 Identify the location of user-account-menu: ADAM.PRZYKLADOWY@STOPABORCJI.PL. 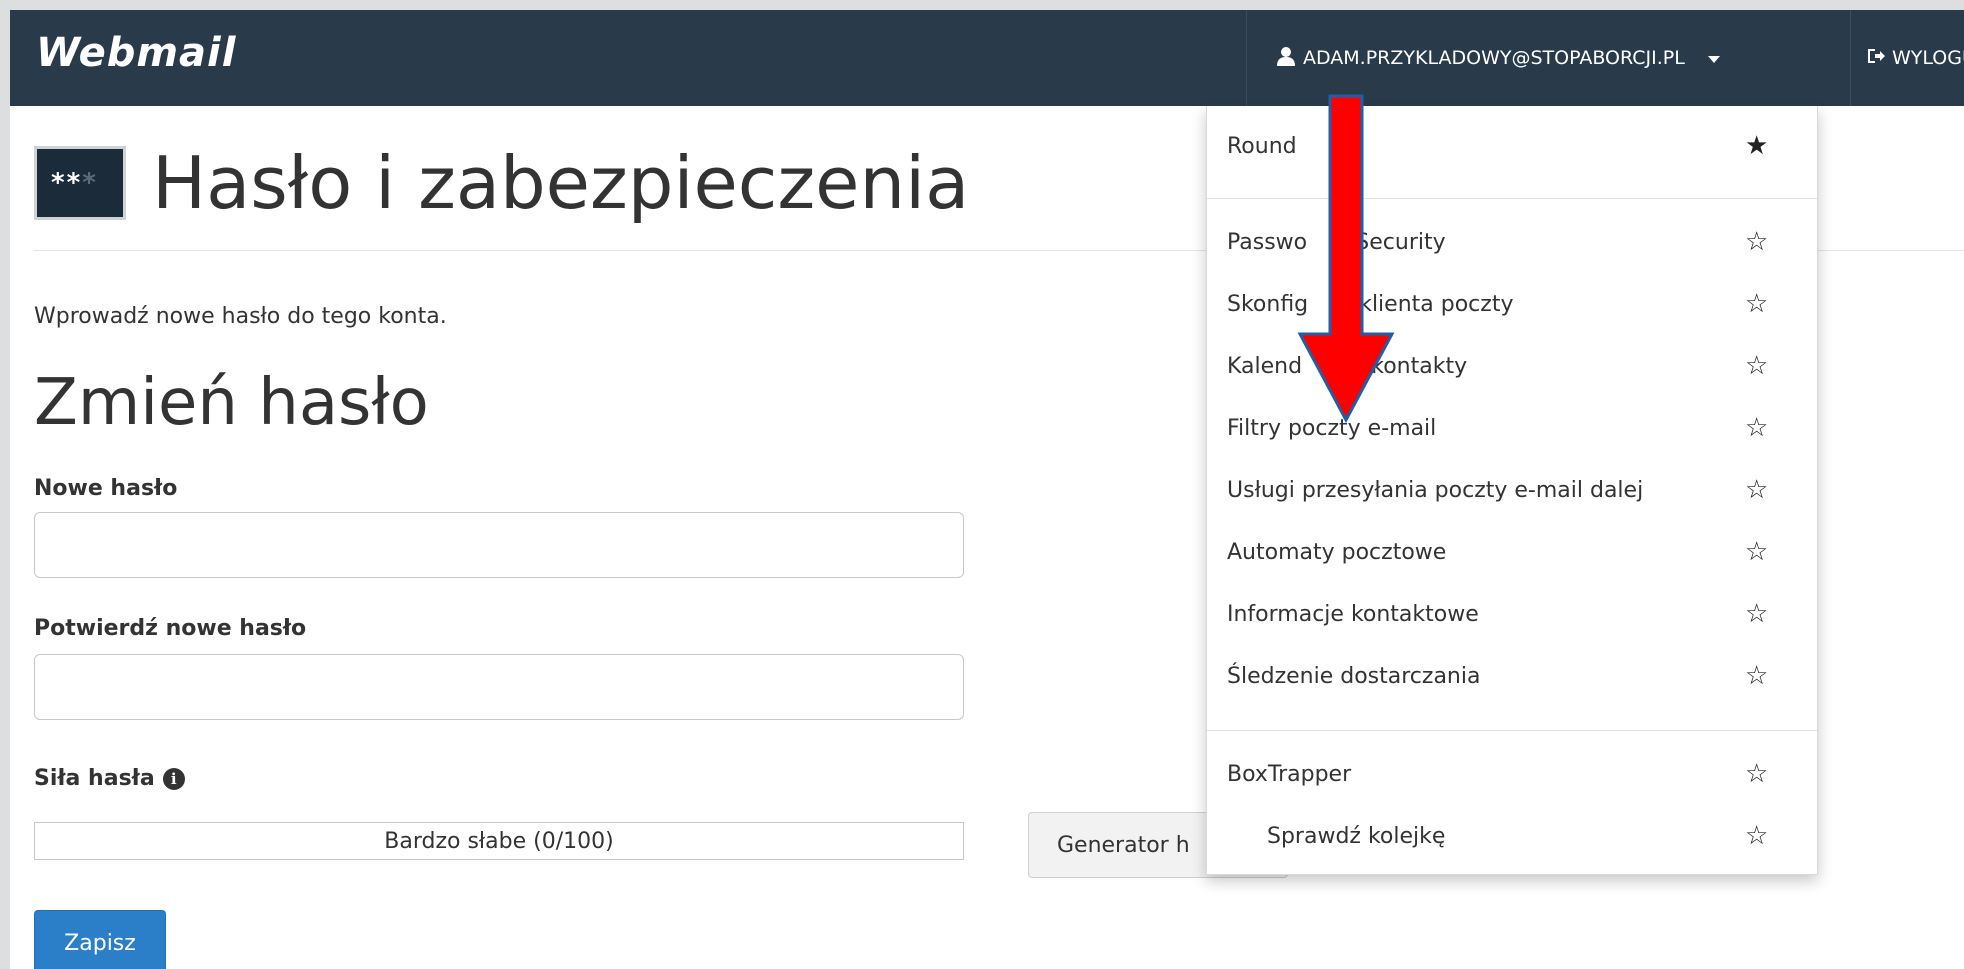
(1548, 58).